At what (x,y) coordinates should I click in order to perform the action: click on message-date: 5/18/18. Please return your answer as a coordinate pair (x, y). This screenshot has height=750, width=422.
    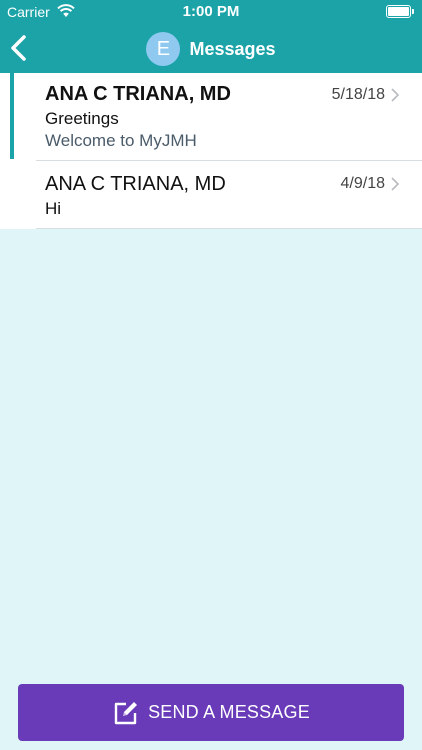
    Looking at the image, I should click on (358, 94).